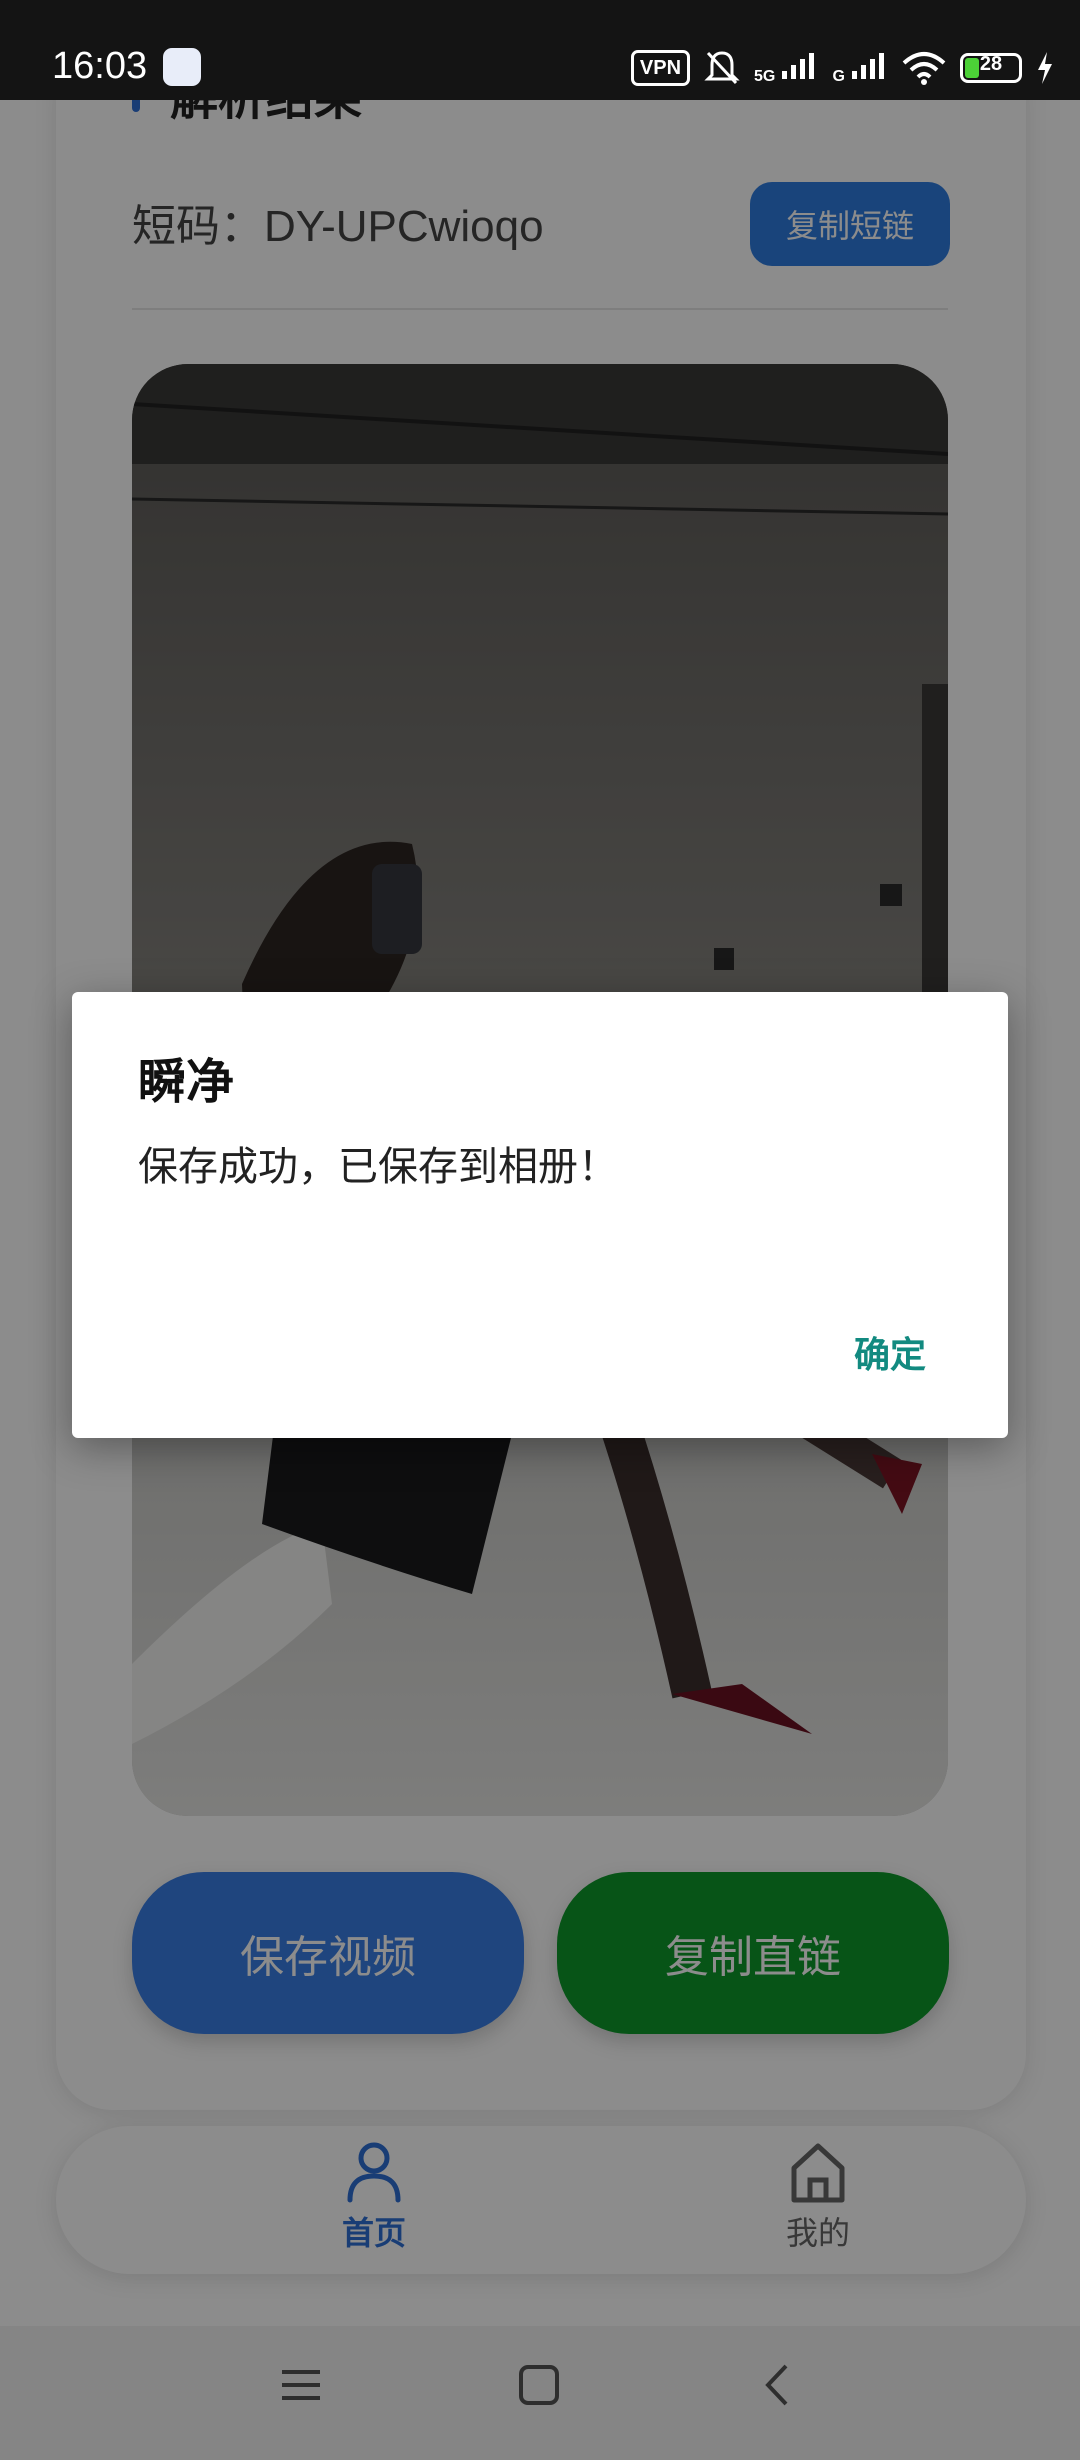 This screenshot has height=2460, width=1080. What do you see at coordinates (991, 64) in the screenshot?
I see `battery-level: 28` at bounding box center [991, 64].